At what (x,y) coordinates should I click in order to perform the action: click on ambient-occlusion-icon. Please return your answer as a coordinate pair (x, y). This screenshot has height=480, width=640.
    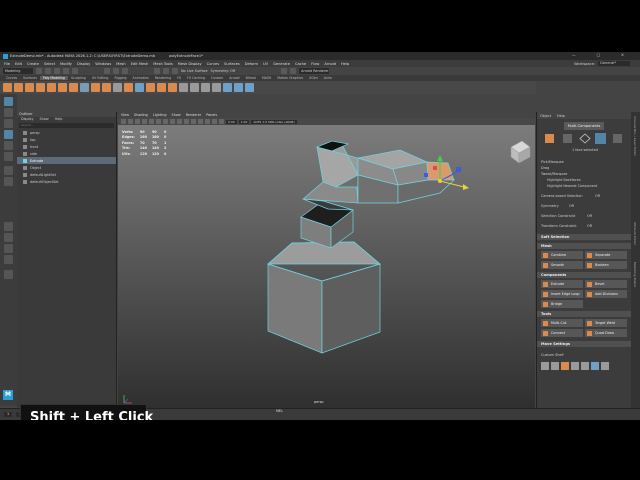
    Looking at the image, I should click on (207, 121).